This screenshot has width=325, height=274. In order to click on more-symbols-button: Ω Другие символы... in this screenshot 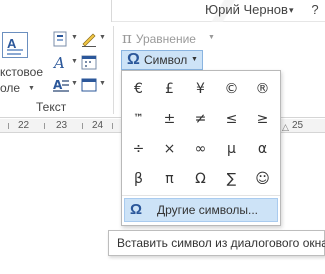, I will do `click(201, 210)`.